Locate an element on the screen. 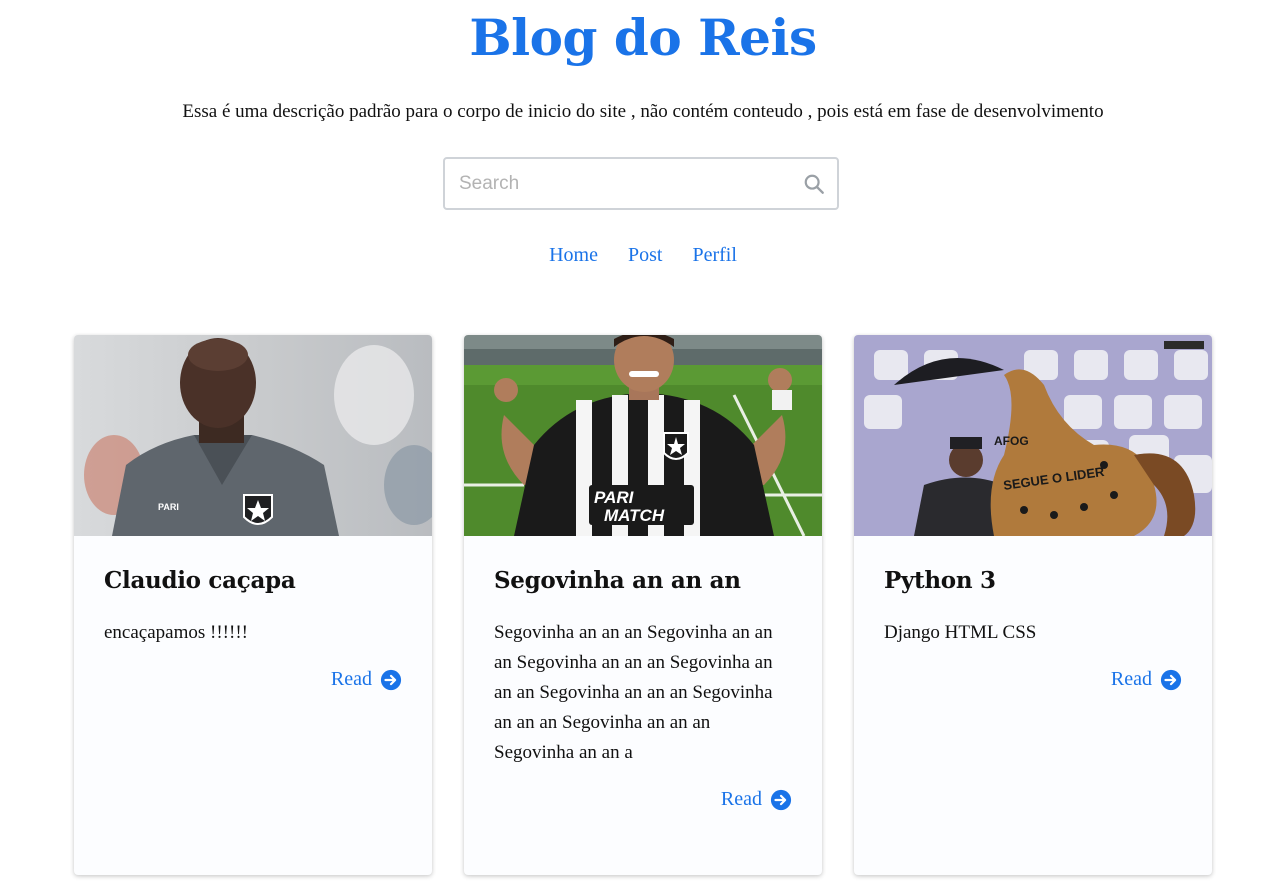  post-image: PARI is located at coordinates (253, 435).